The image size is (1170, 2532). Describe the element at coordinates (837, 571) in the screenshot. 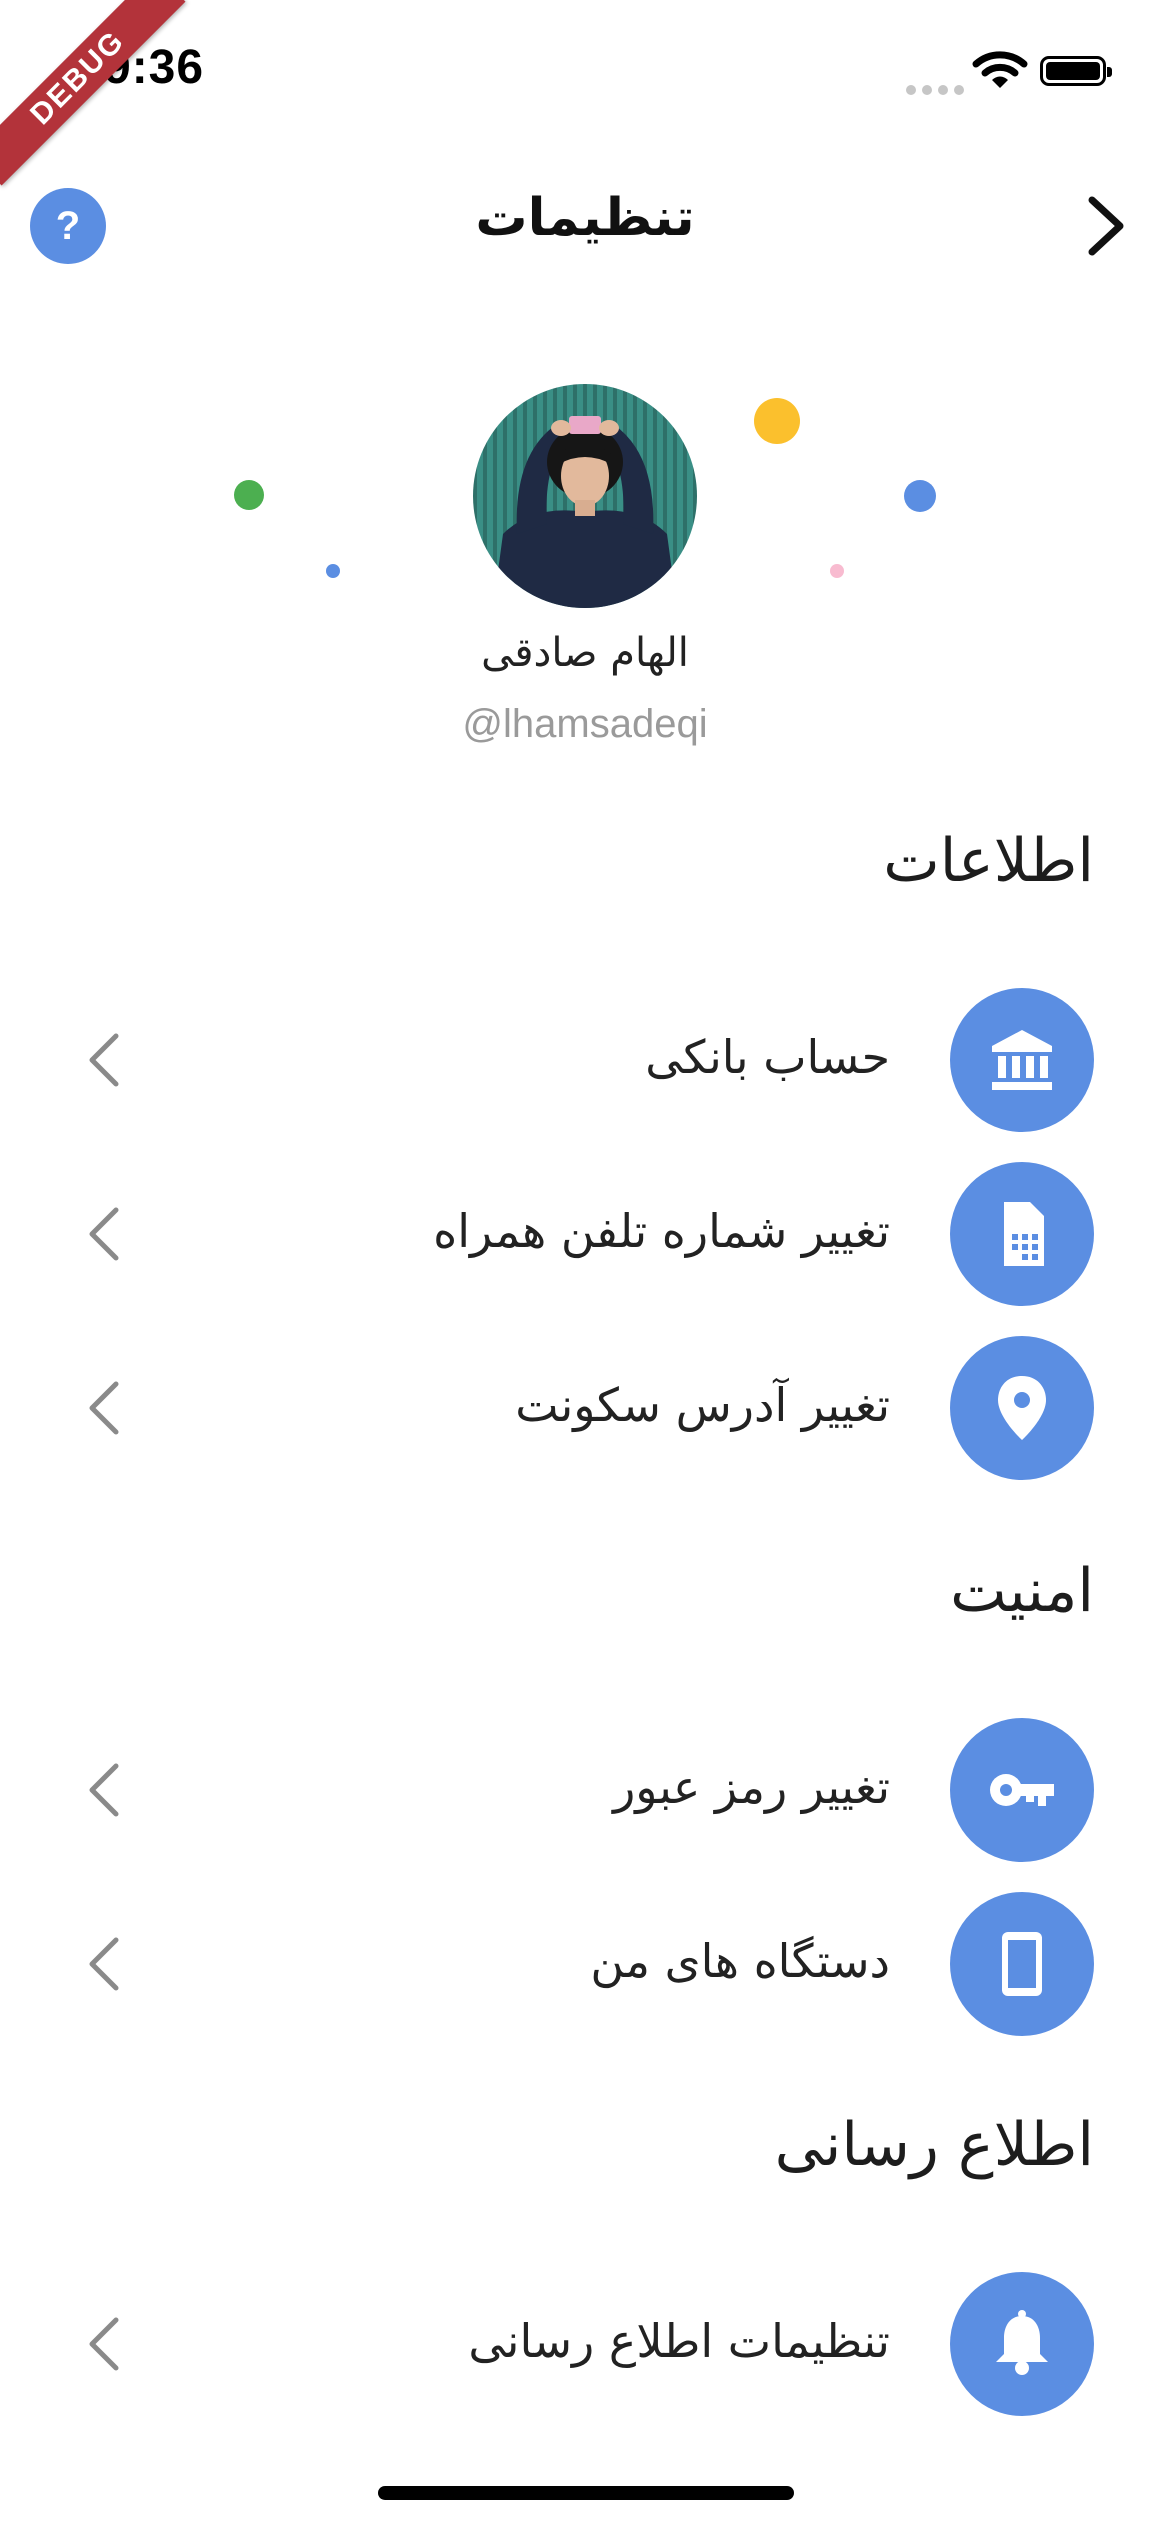

I see `decor-dot-pink` at that location.